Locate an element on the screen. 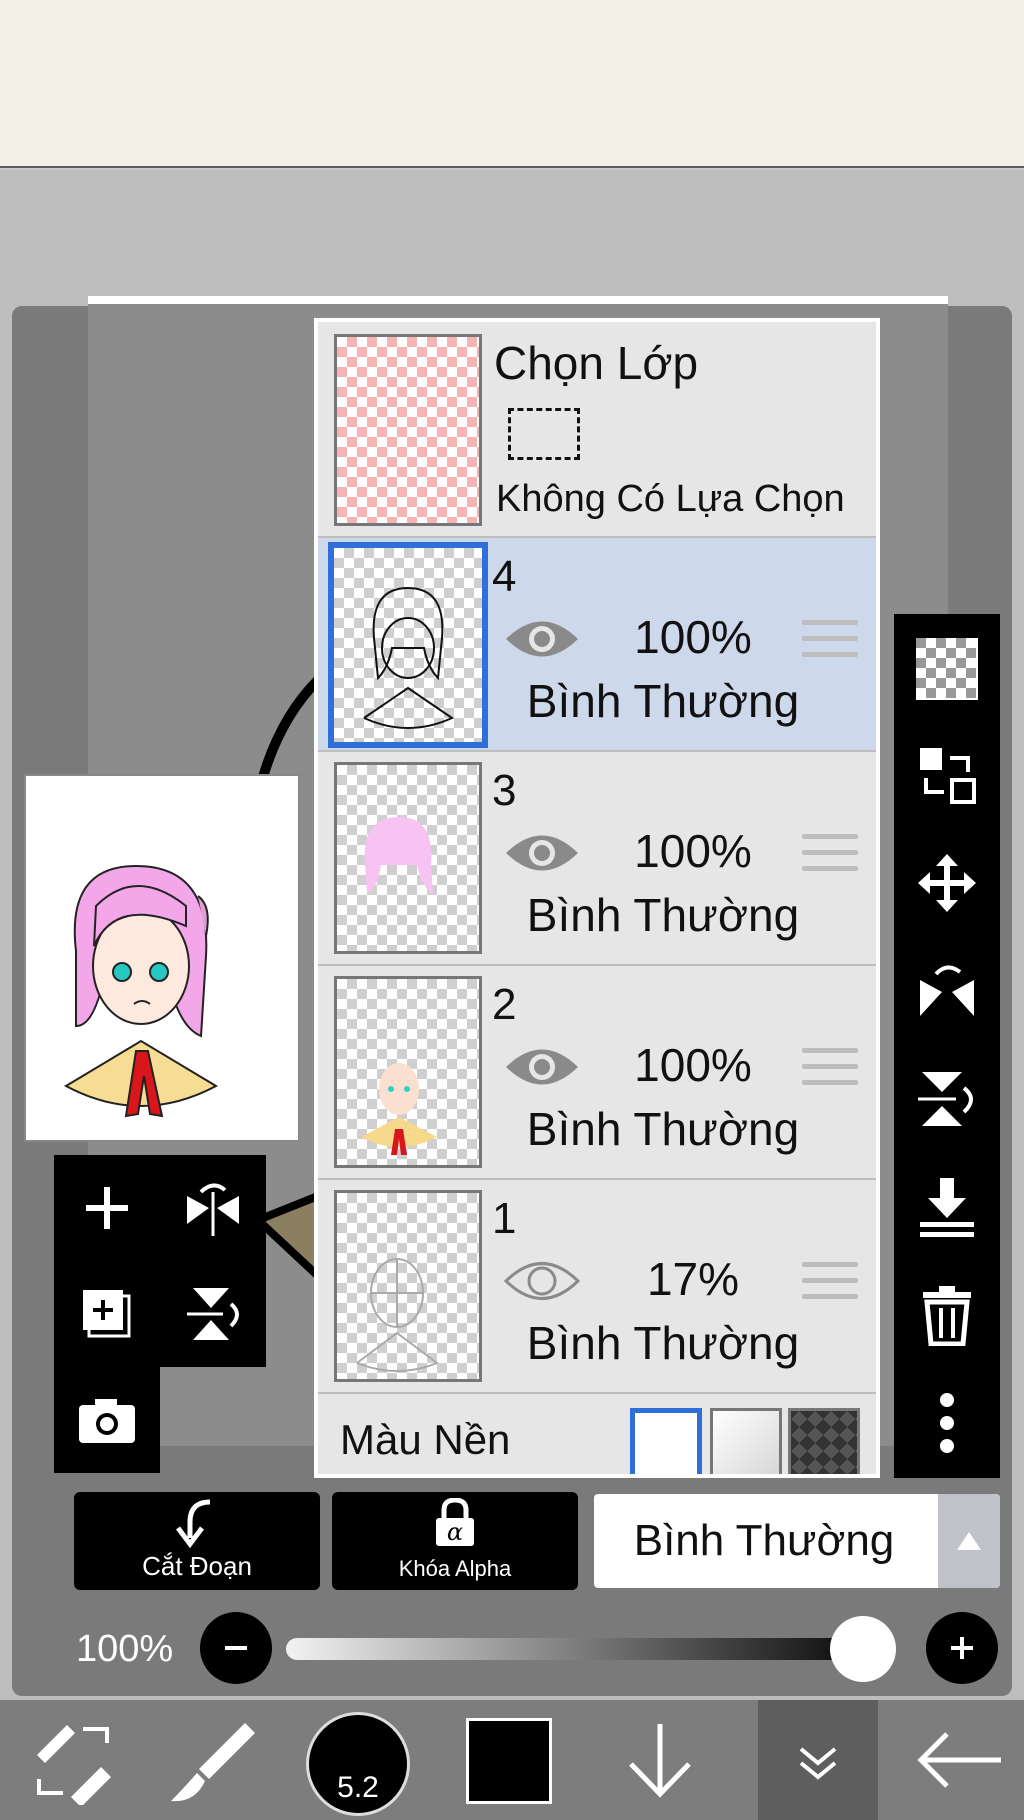 This screenshot has height=1820, width=1024. transparency-button is located at coordinates (947, 669).